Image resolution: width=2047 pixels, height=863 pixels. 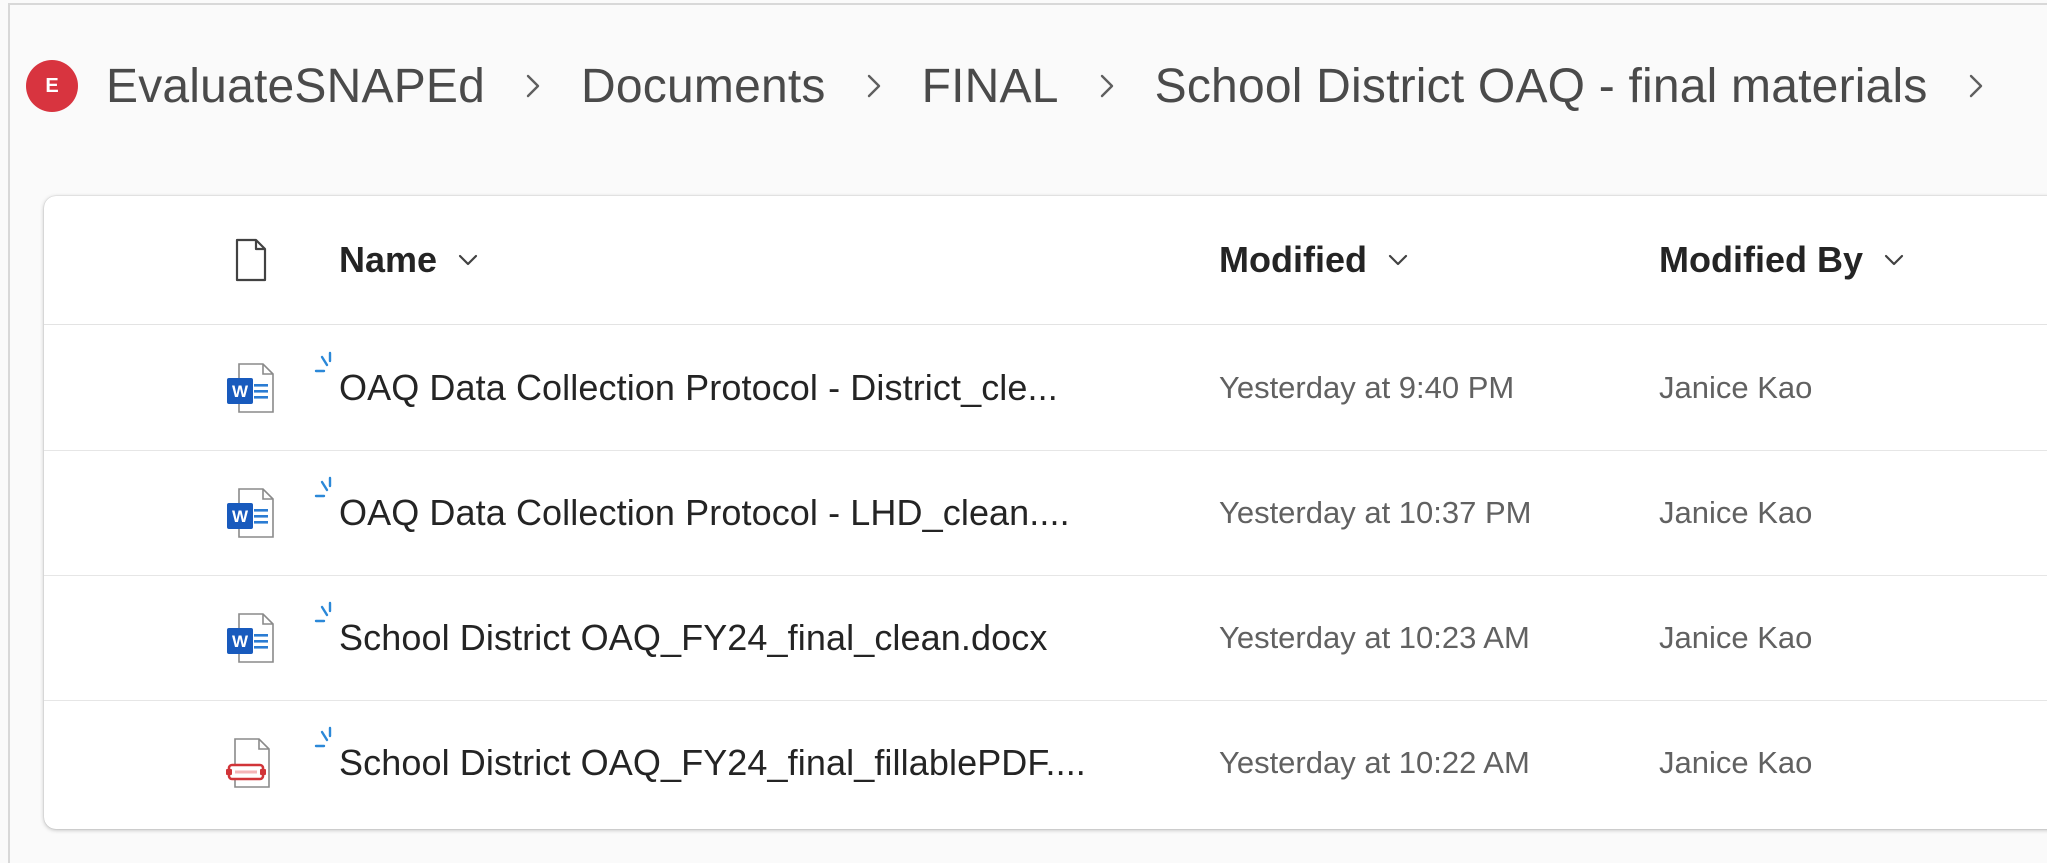 What do you see at coordinates (1541, 86) in the screenshot?
I see `breadcrumb-item-current-folder: School District OAQ - final materials` at bounding box center [1541, 86].